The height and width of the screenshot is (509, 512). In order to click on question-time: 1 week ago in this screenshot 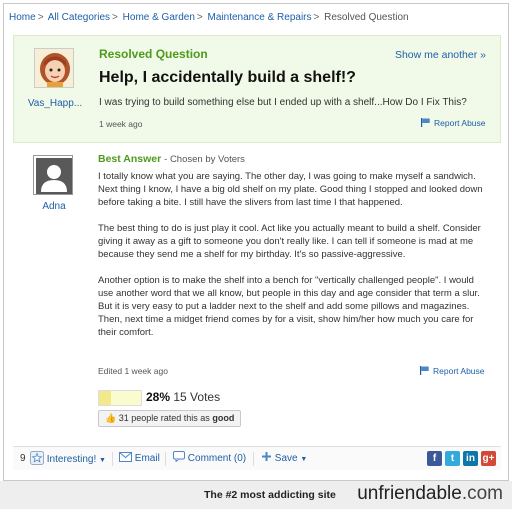, I will do `click(121, 124)`.